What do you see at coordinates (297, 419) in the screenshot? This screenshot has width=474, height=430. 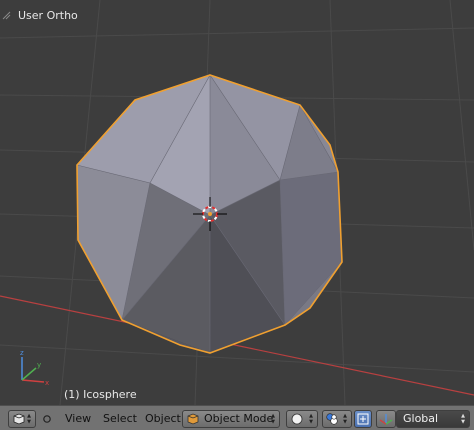 I see `solid-sphere-icon` at bounding box center [297, 419].